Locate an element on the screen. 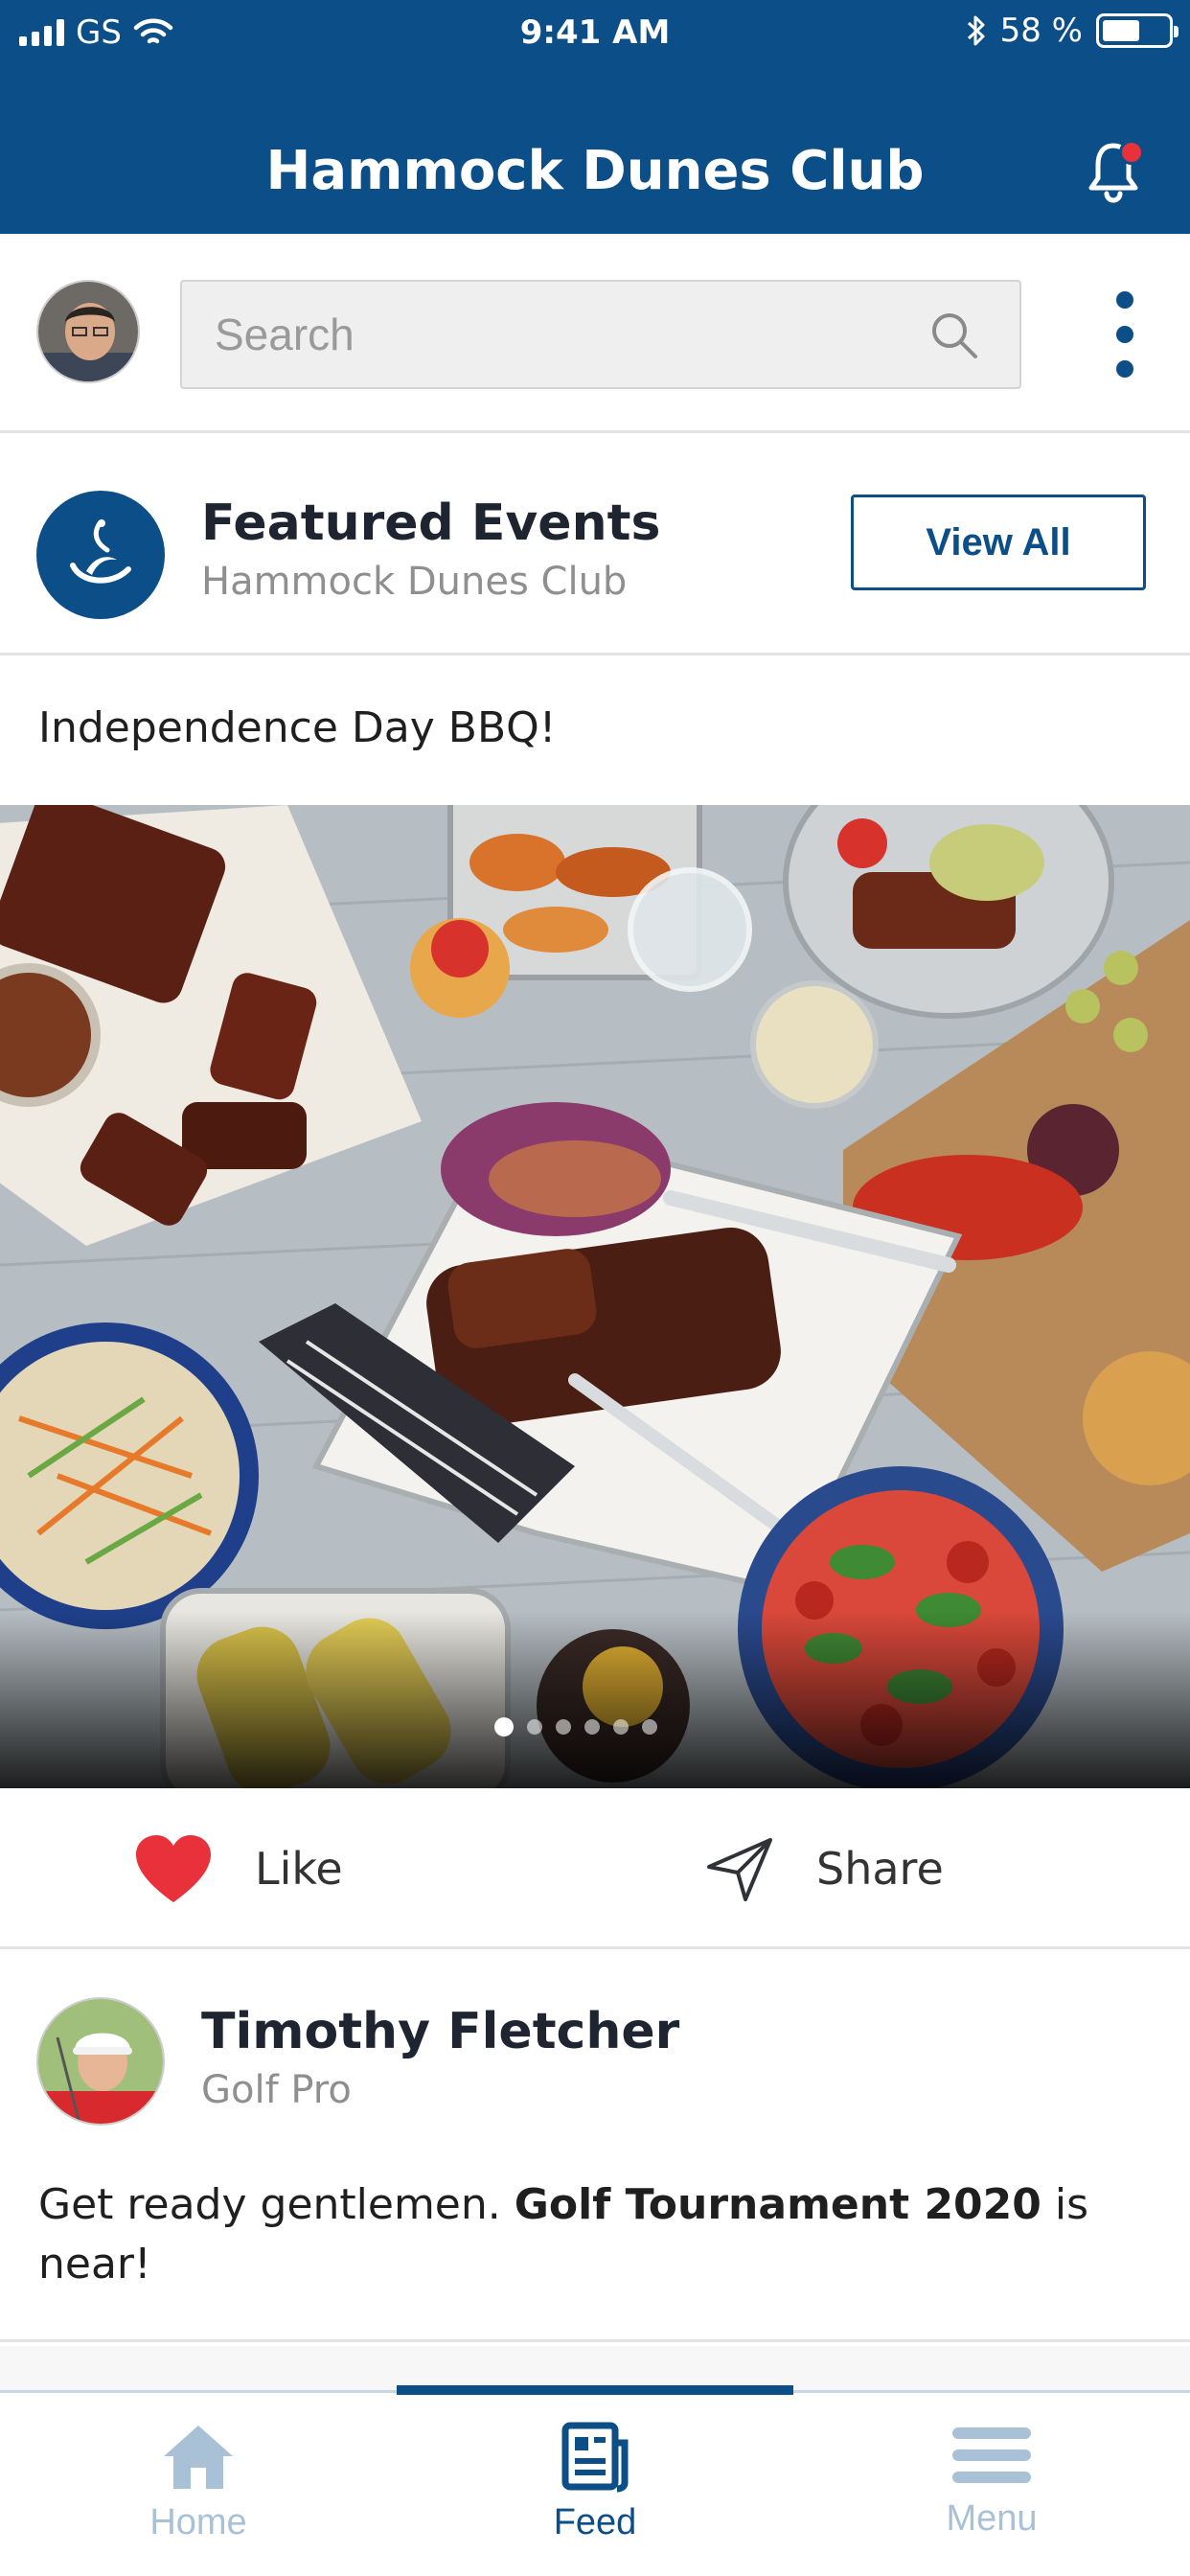 The width and height of the screenshot is (1190, 2576). status-bar: GS 9:41 AM 58 % is located at coordinates (595, 34).